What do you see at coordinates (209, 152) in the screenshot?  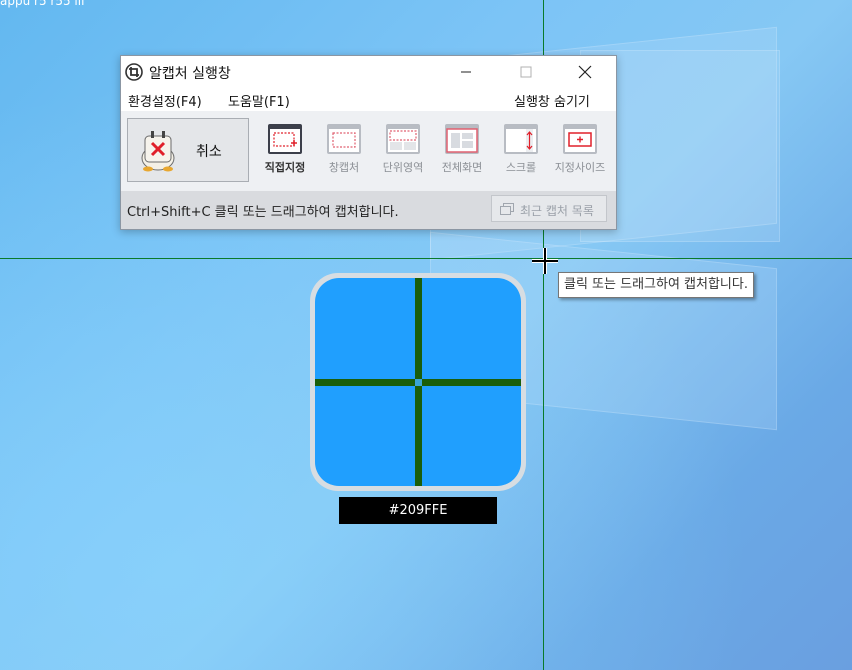 I see `cancel-label: 취소` at bounding box center [209, 152].